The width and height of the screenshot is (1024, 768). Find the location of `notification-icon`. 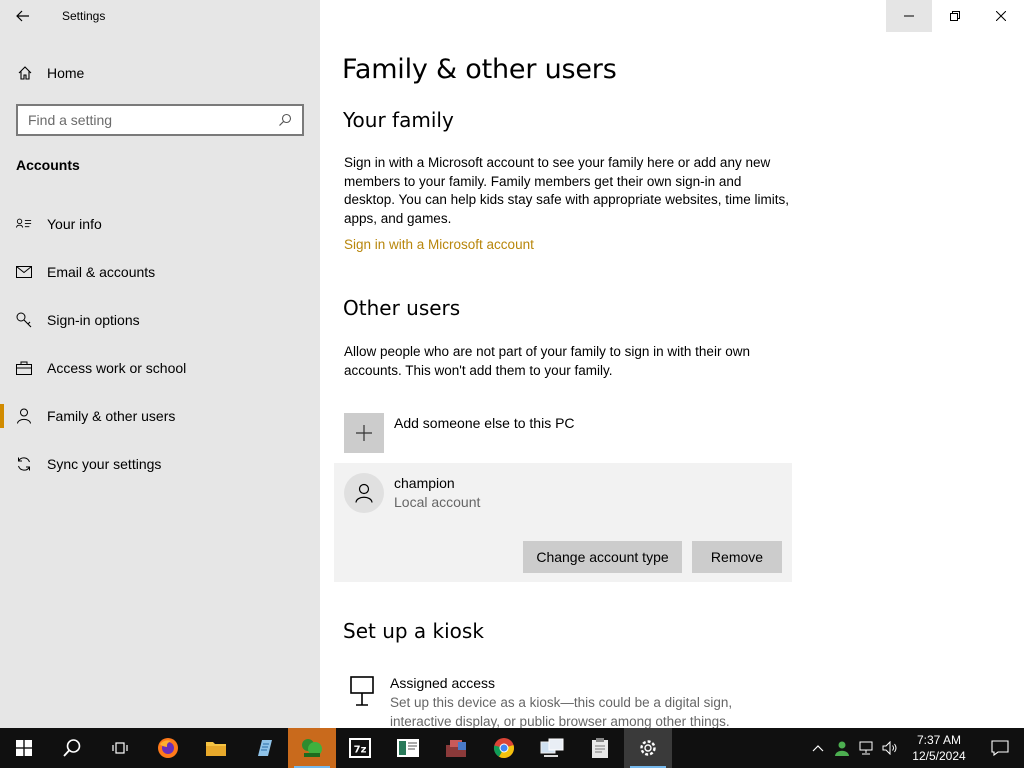

notification-icon is located at coordinates (1000, 748).